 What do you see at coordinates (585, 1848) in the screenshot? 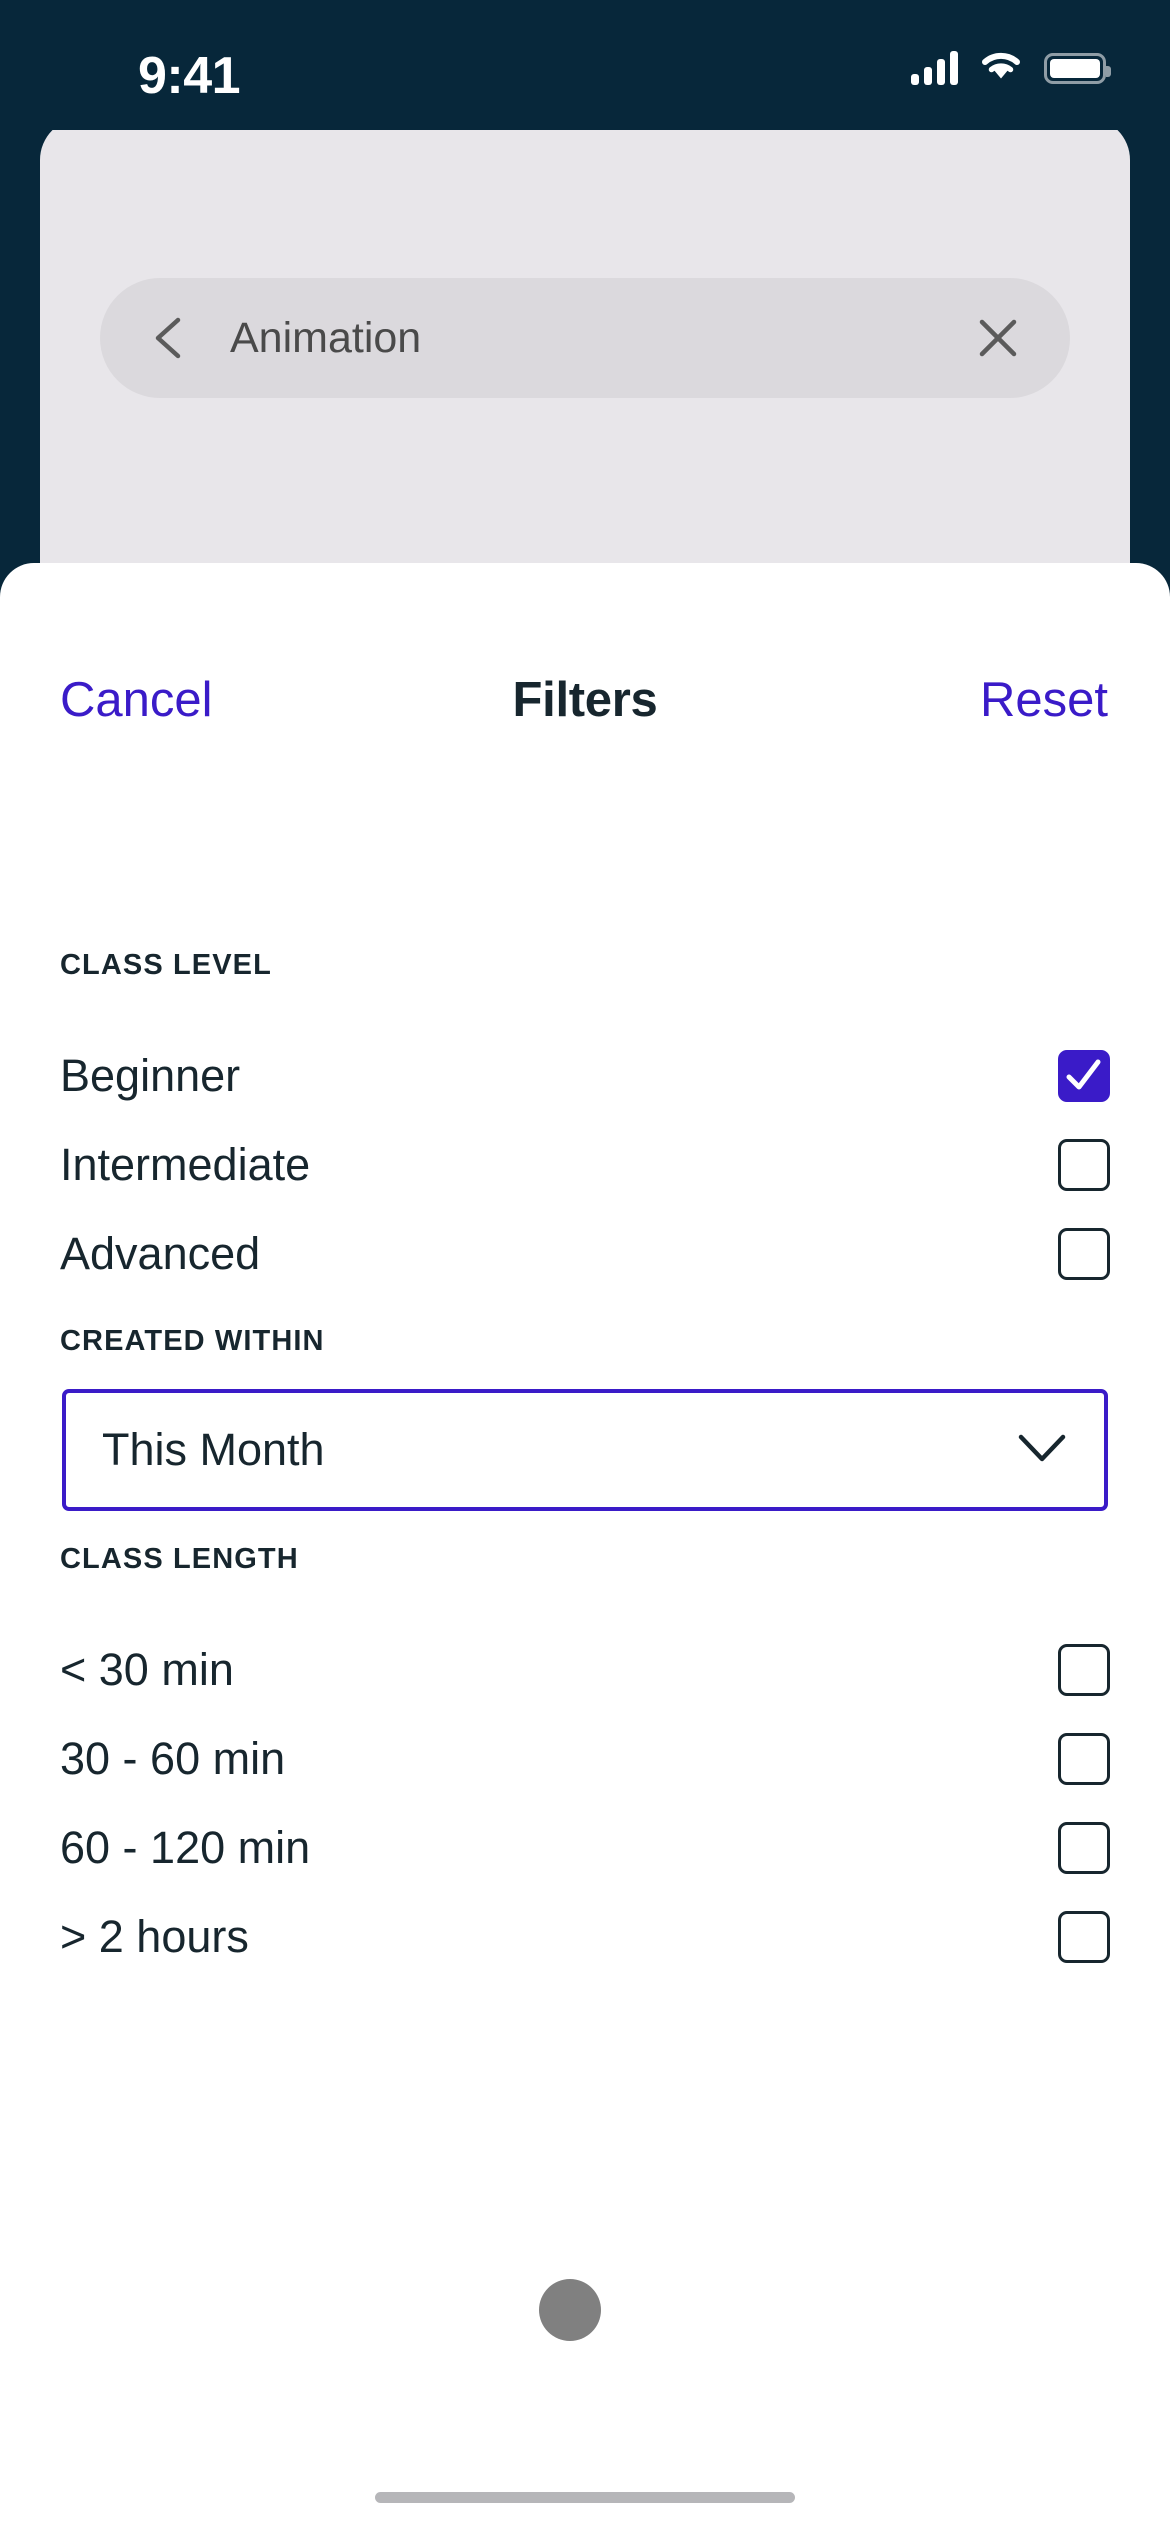
I see `filter-row-60-120-min: 60 - 120 min` at bounding box center [585, 1848].